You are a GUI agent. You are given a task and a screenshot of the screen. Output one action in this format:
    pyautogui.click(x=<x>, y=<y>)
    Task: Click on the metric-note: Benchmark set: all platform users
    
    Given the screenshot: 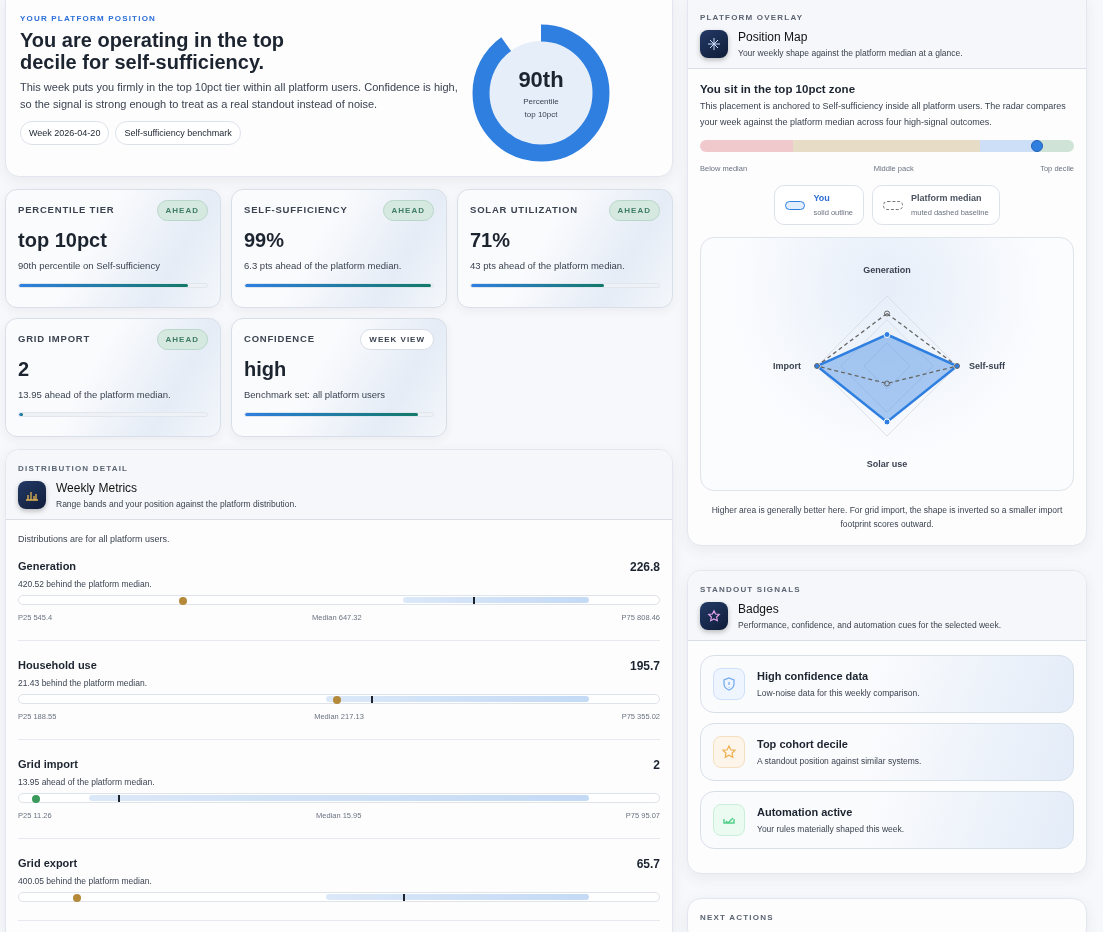 What is the action you would take?
    pyautogui.click(x=315, y=394)
    